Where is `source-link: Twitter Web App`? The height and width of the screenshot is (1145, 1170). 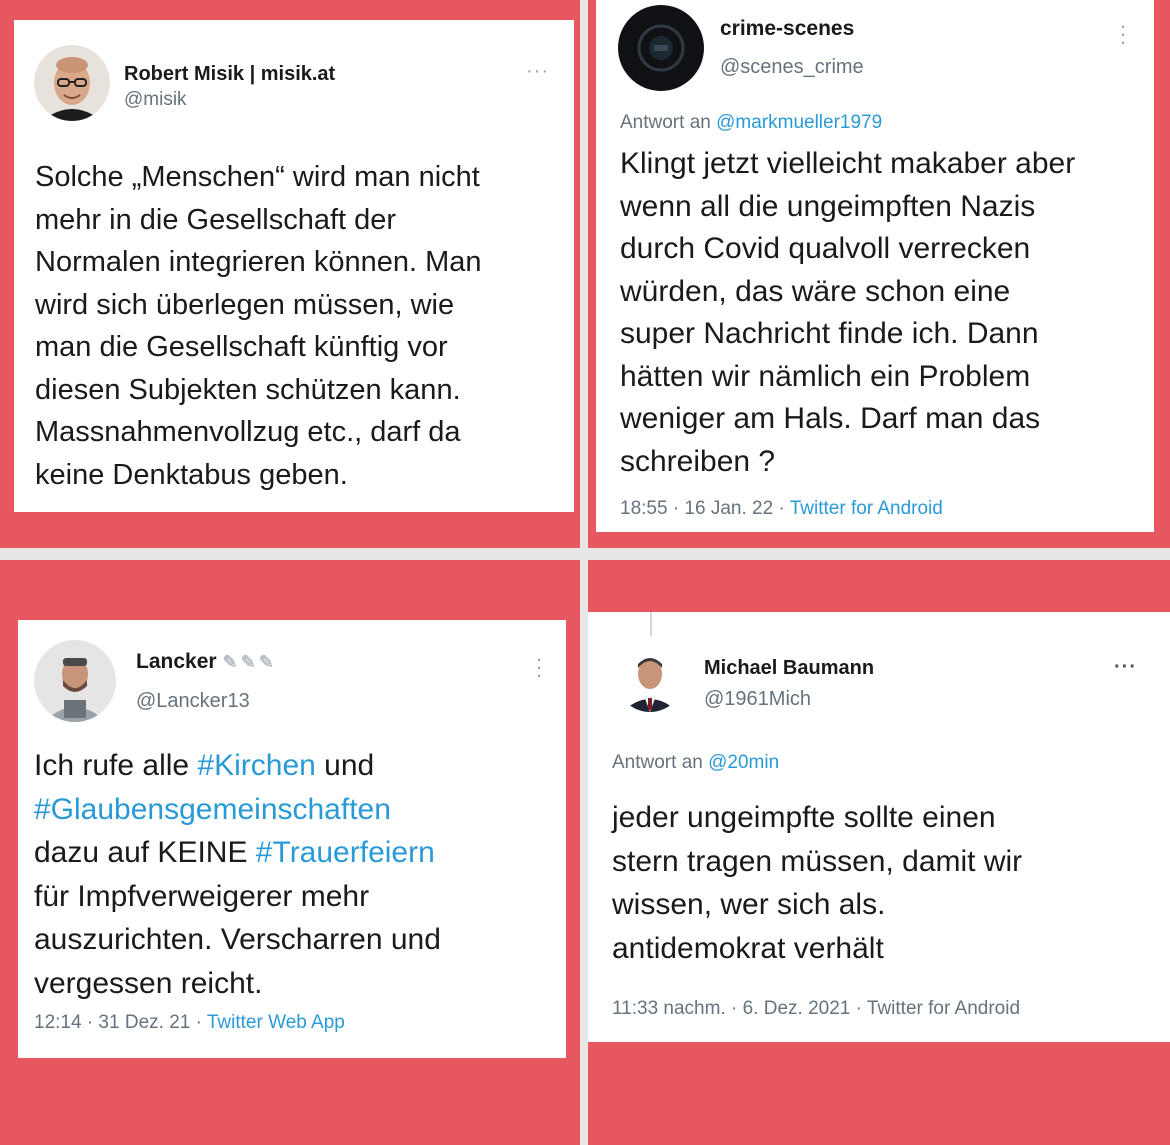
source-link: Twitter Web App is located at coordinates (276, 1022).